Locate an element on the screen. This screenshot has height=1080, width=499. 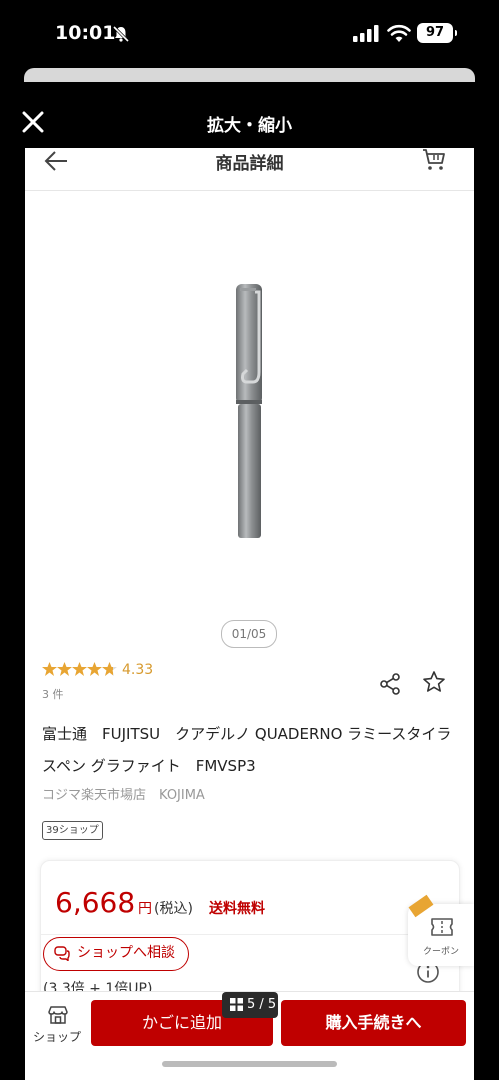
wifi-icon is located at coordinates (399, 33).